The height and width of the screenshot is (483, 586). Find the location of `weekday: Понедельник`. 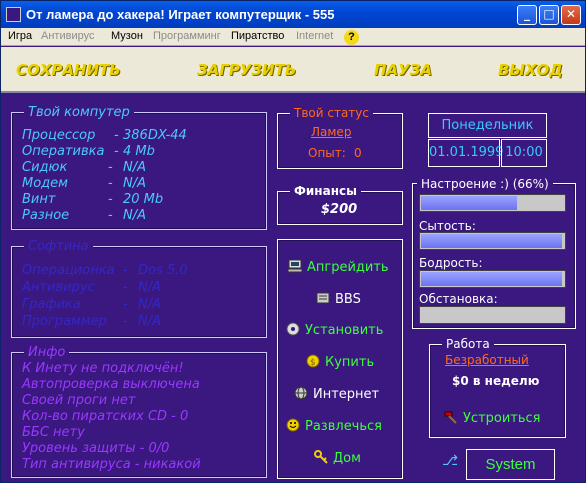

weekday: Понедельник is located at coordinates (487, 125).